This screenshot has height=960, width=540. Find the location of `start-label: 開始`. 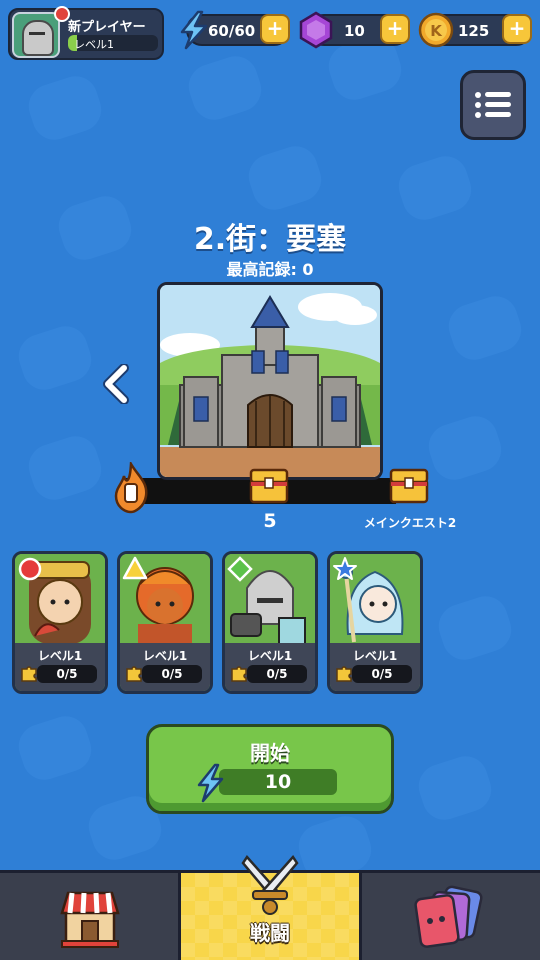

start-label: 開始 is located at coordinates (270, 753).